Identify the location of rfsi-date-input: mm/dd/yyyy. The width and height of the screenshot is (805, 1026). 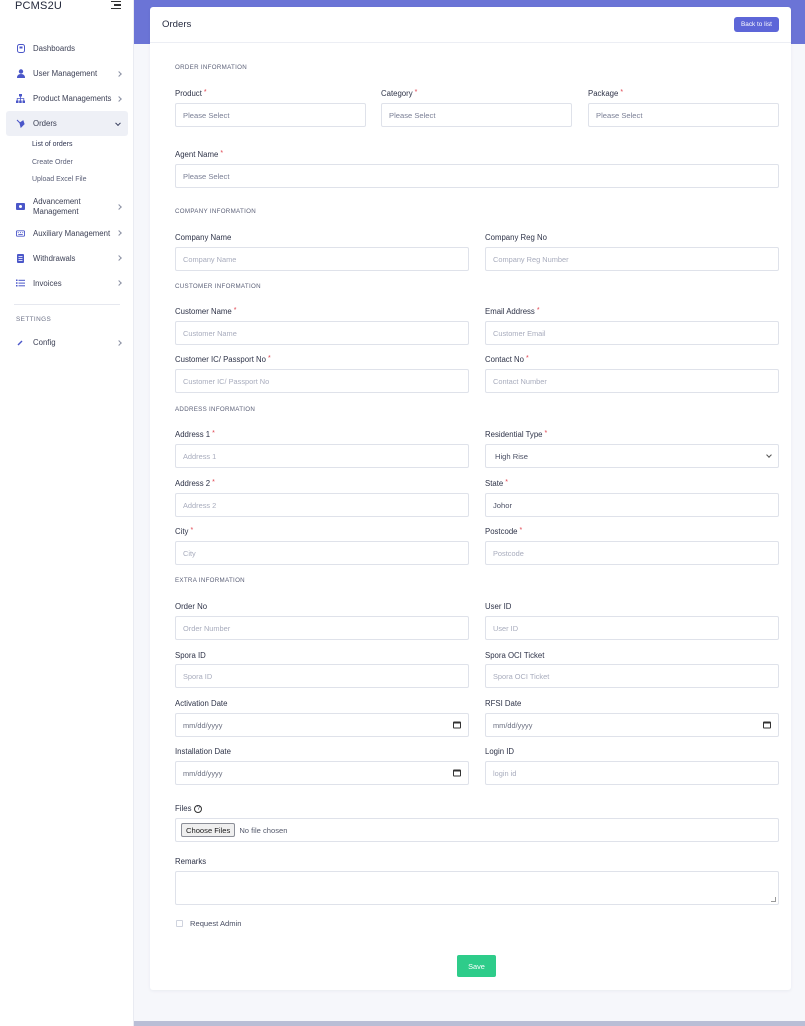
(632, 725).